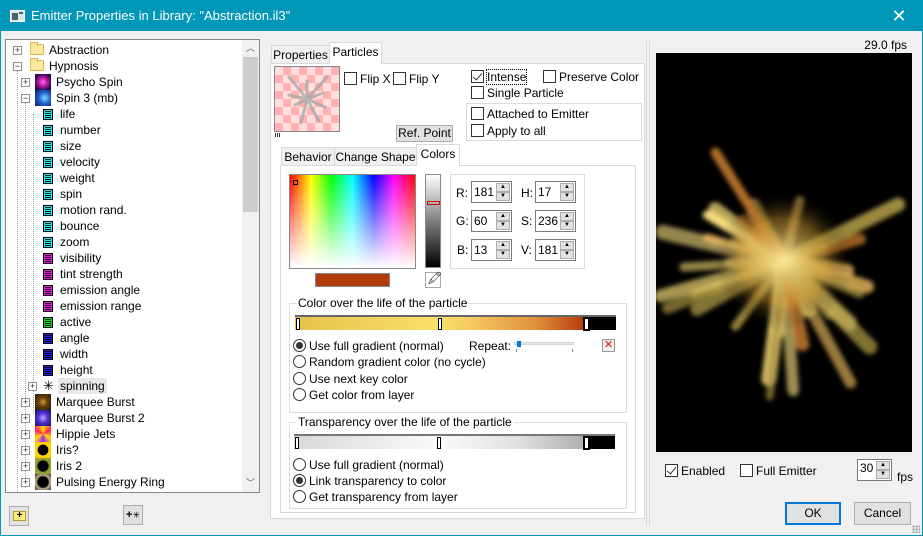 The width and height of the screenshot is (923, 536). What do you see at coordinates (124, 114) in the screenshot?
I see `tree-item: life` at bounding box center [124, 114].